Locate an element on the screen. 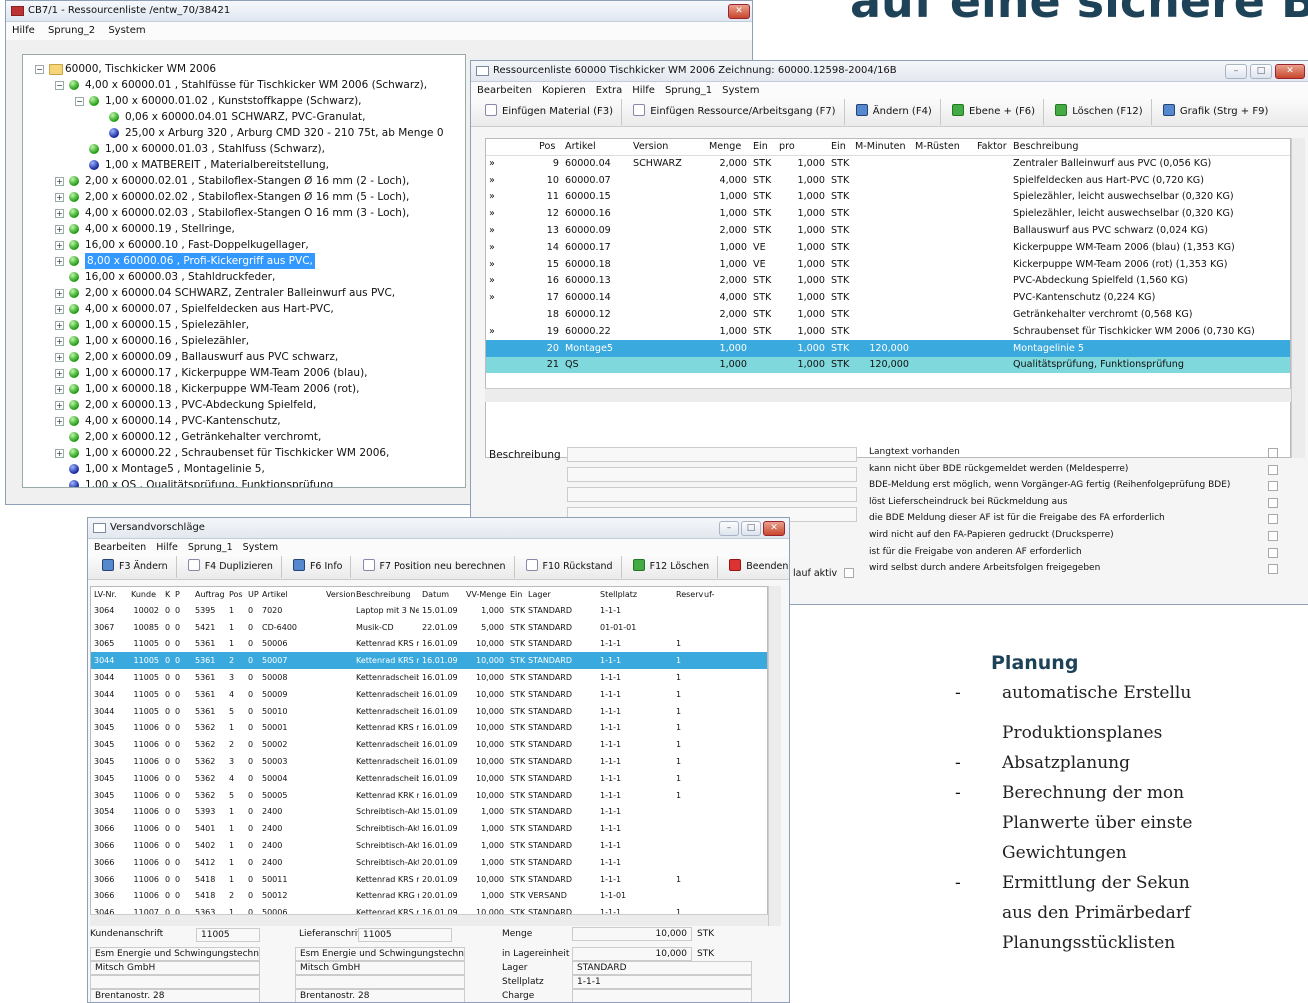 This screenshot has width=1308, height=1003. column-header: uf- is located at coordinates (734, 594).